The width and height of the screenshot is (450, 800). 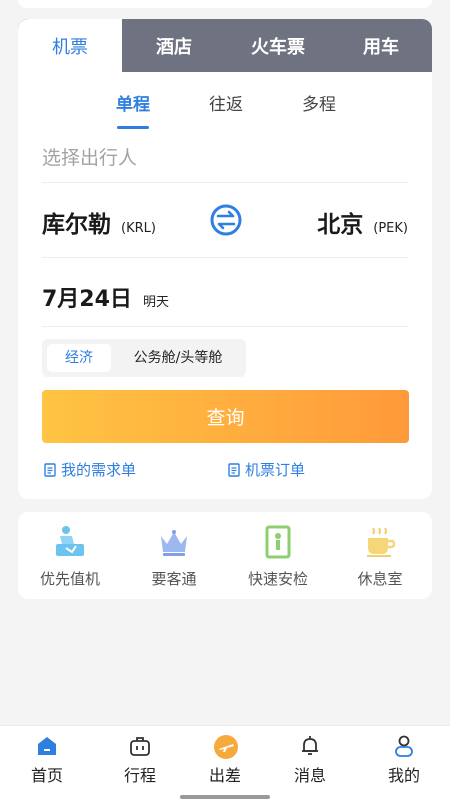 What do you see at coordinates (310, 760) in the screenshot?
I see `nav-messages: 消息` at bounding box center [310, 760].